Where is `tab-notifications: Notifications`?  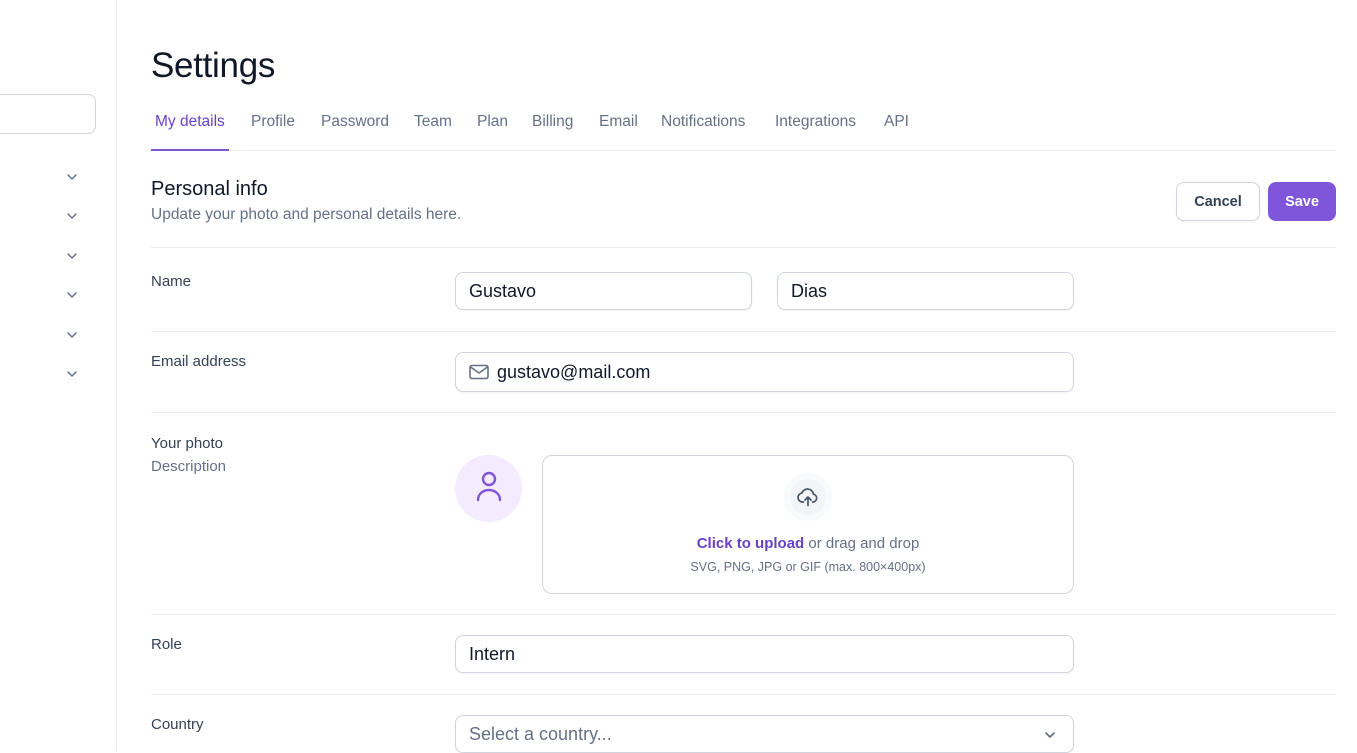
tab-notifications: Notifications is located at coordinates (703, 127).